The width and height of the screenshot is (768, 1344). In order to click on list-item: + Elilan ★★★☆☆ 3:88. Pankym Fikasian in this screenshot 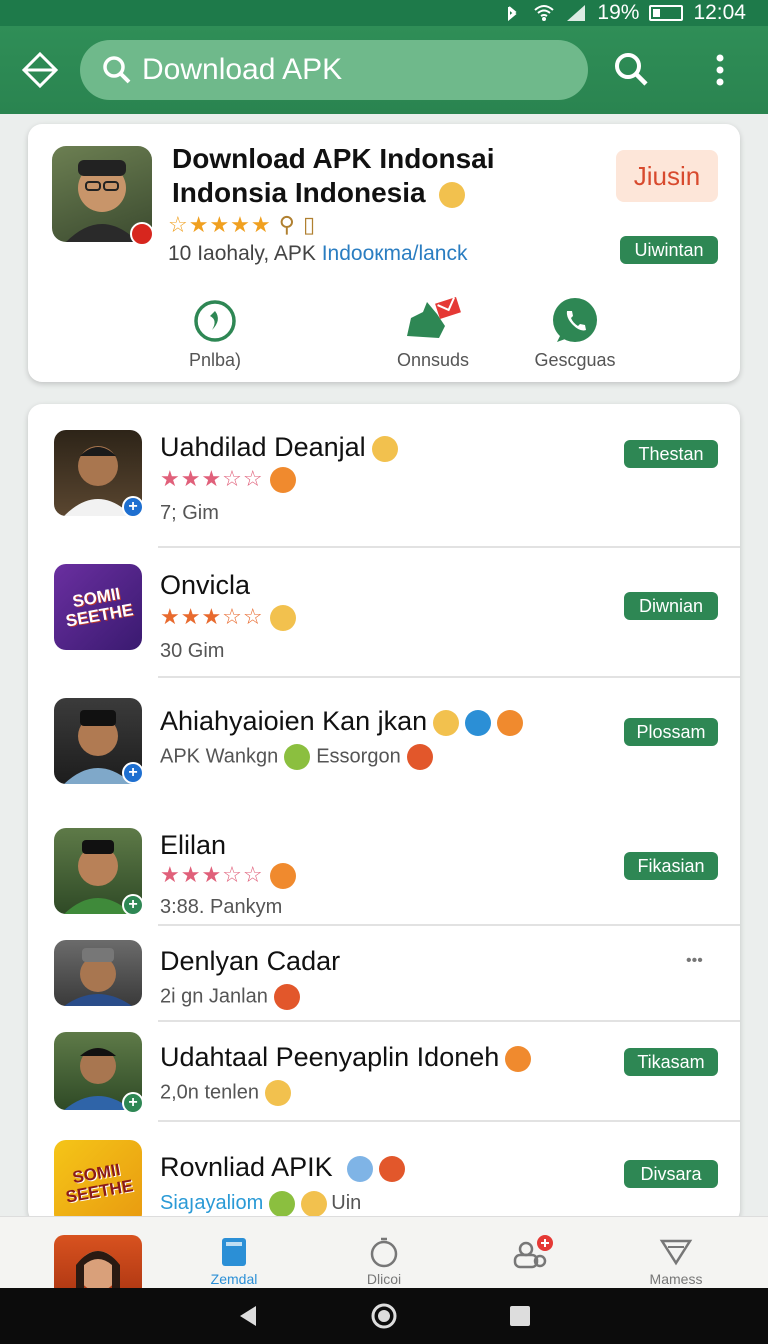, I will do `click(384, 868)`.